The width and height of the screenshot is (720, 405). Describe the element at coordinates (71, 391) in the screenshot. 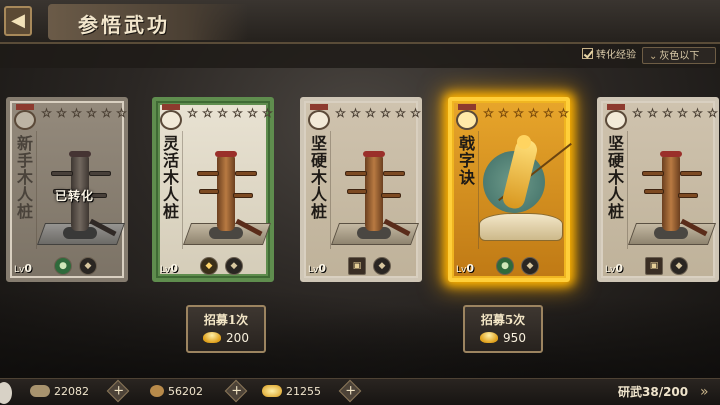

I see `resource-value: 22082` at that location.